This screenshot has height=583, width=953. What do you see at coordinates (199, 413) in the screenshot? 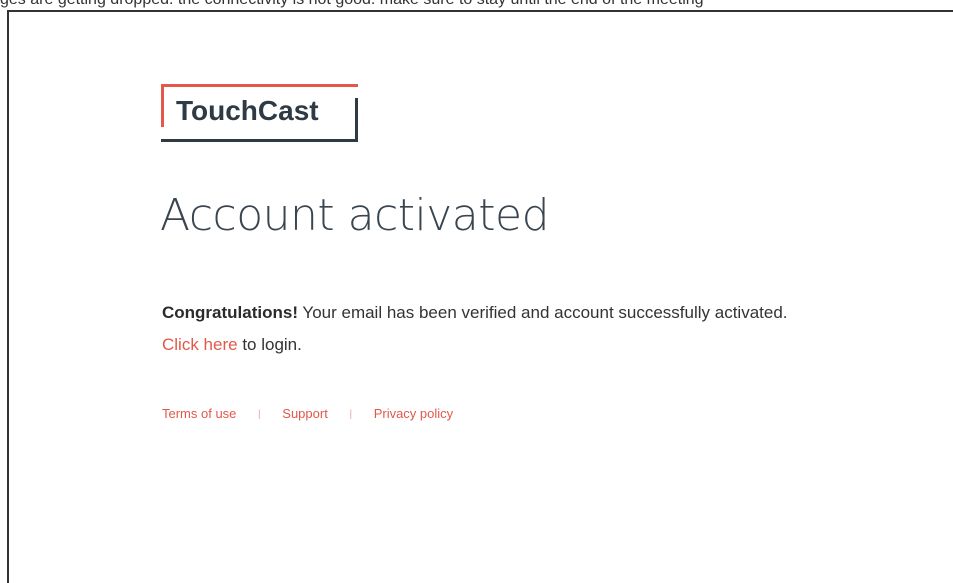
I see `terms-of-use-link: Terms of use` at bounding box center [199, 413].